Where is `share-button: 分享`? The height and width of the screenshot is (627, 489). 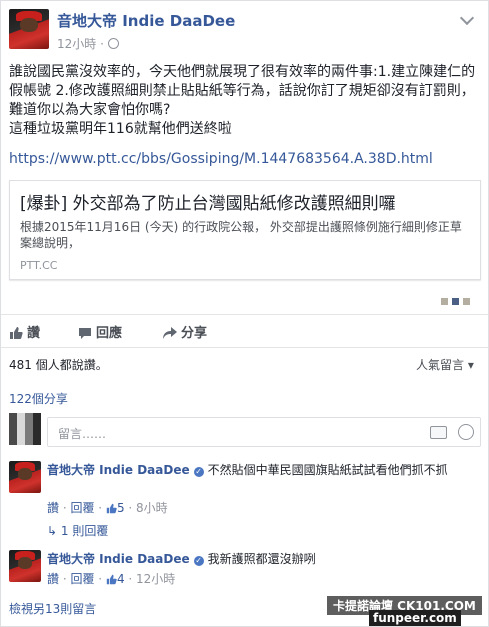 share-button: 分享 is located at coordinates (185, 331).